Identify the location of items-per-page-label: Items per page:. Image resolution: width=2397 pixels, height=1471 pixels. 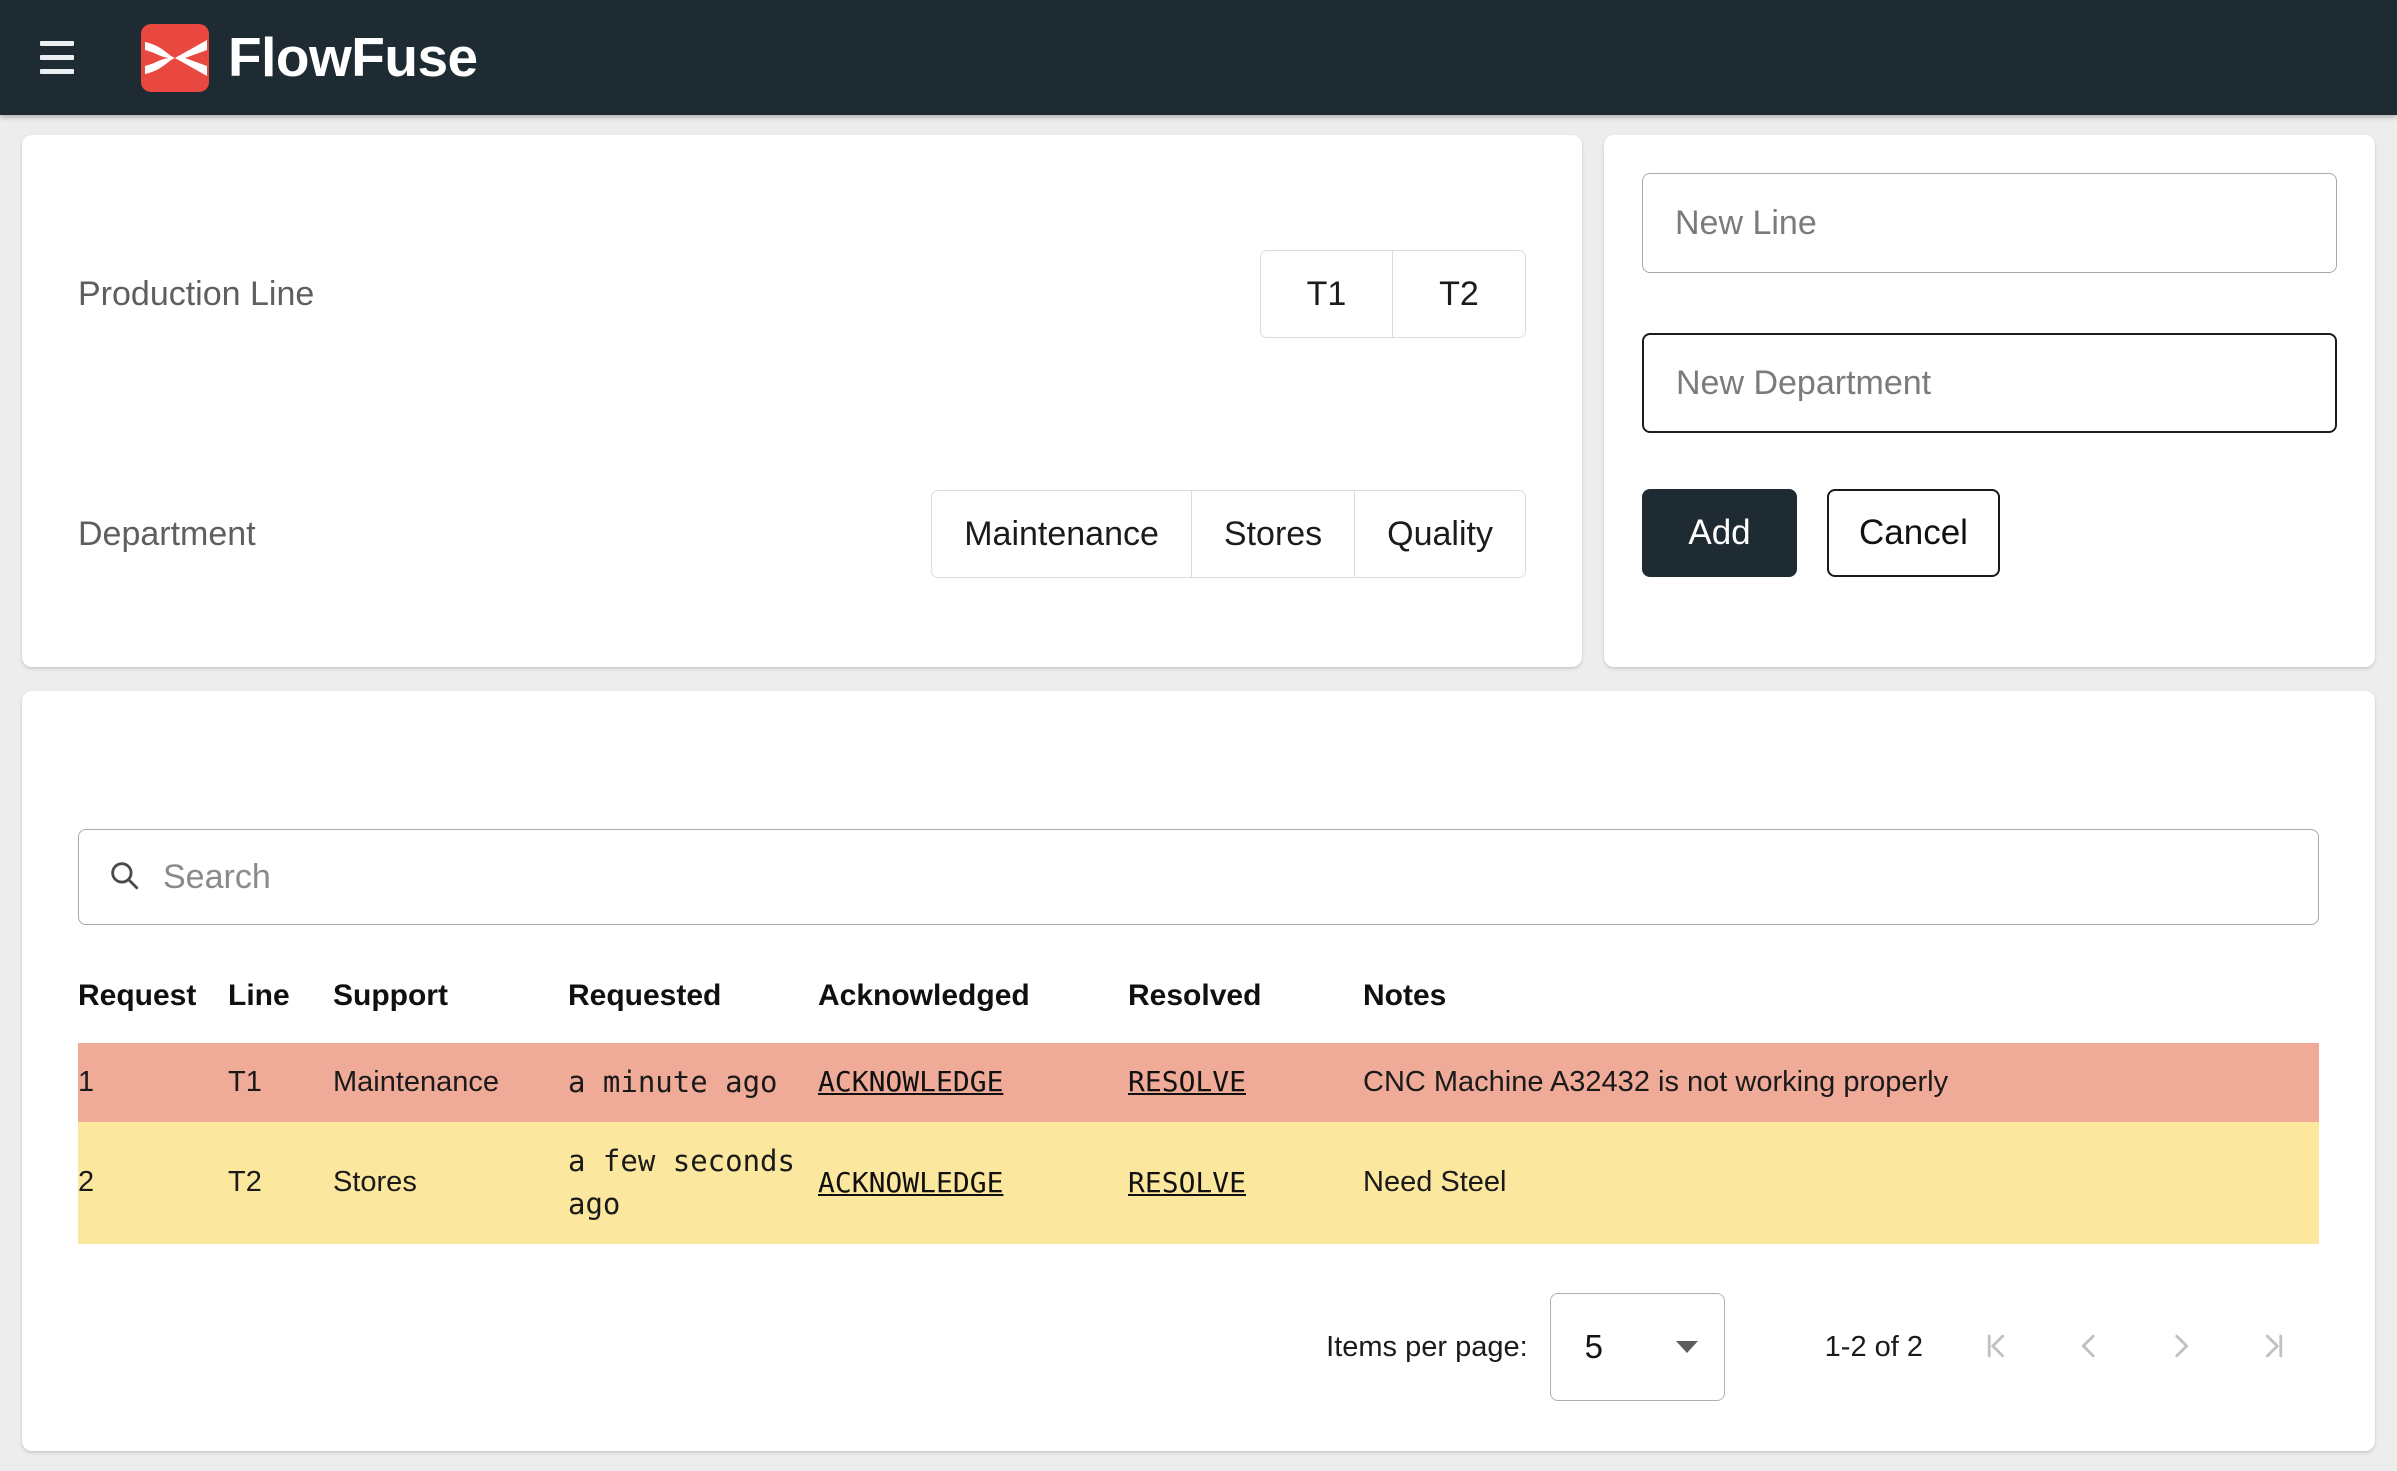
(1427, 1346).